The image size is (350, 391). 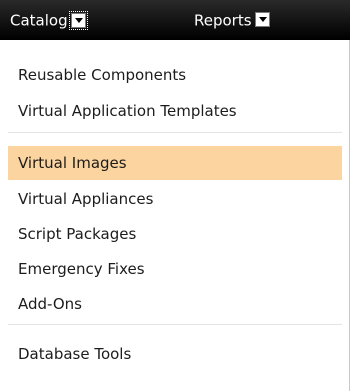 I want to click on catalog-menu: Catalog, so click(x=49, y=20).